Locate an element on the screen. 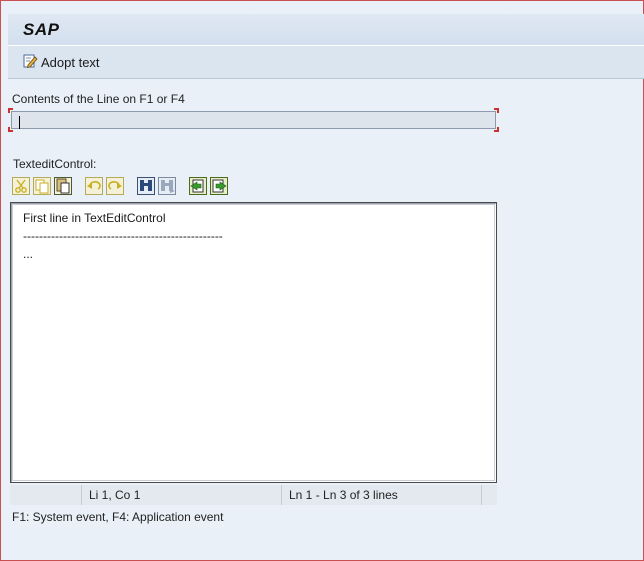 The height and width of the screenshot is (561, 644). save-local-file-icon is located at coordinates (218, 187).